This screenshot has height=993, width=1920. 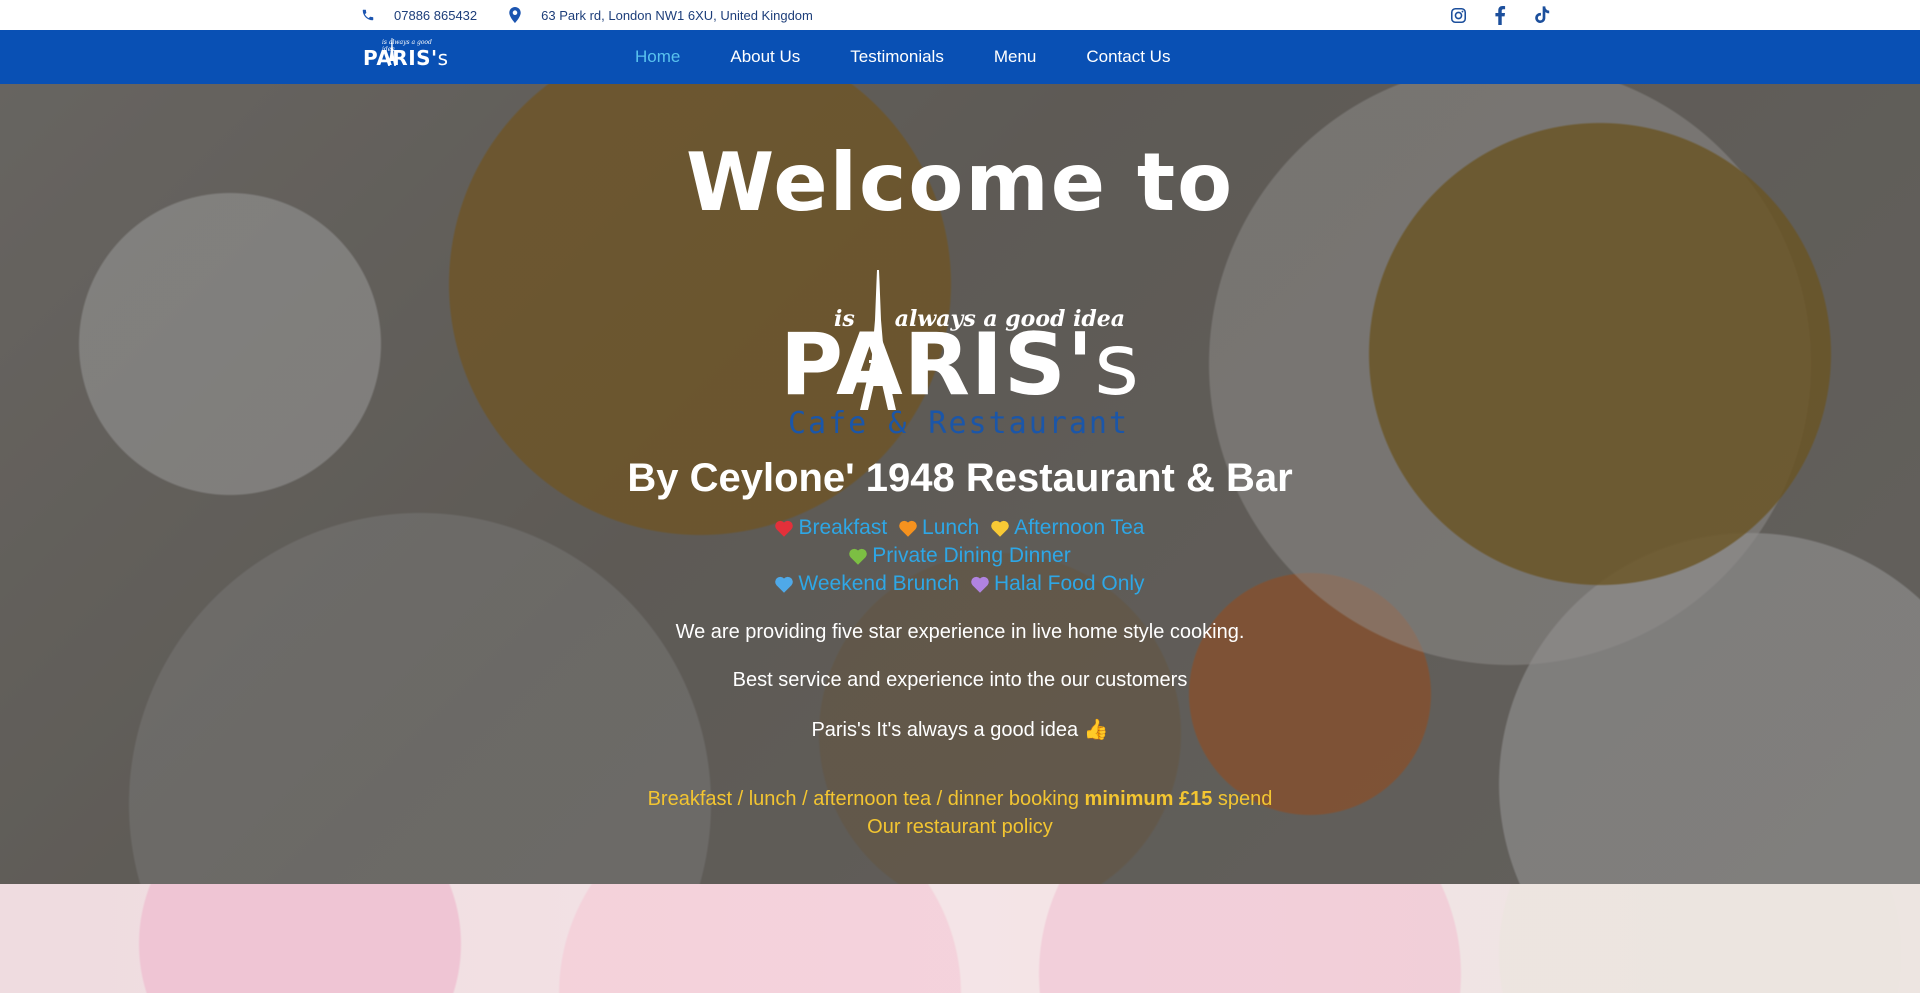 What do you see at coordinates (1458, 15) in the screenshot?
I see `instagram-icon` at bounding box center [1458, 15].